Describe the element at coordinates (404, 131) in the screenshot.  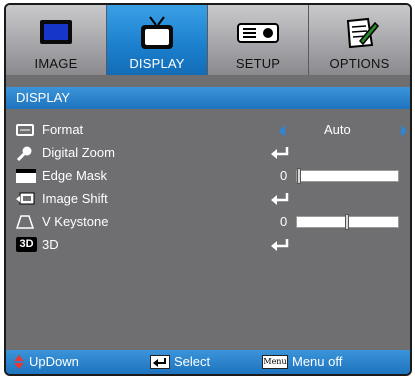
I see `right-arrow-icon` at that location.